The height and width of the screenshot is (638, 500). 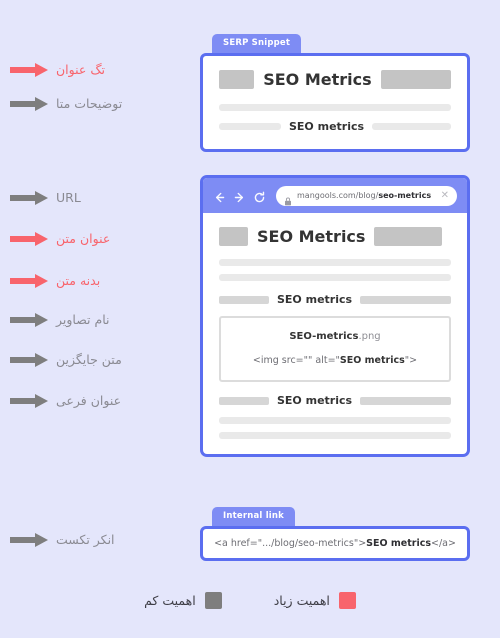 I want to click on legend-label-high: اهمیت زیاد, so click(x=301, y=600).